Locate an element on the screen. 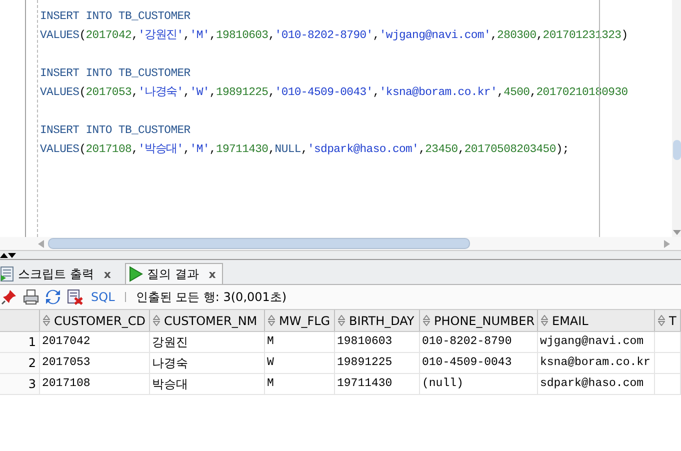  pin-icon is located at coordinates (9, 297).